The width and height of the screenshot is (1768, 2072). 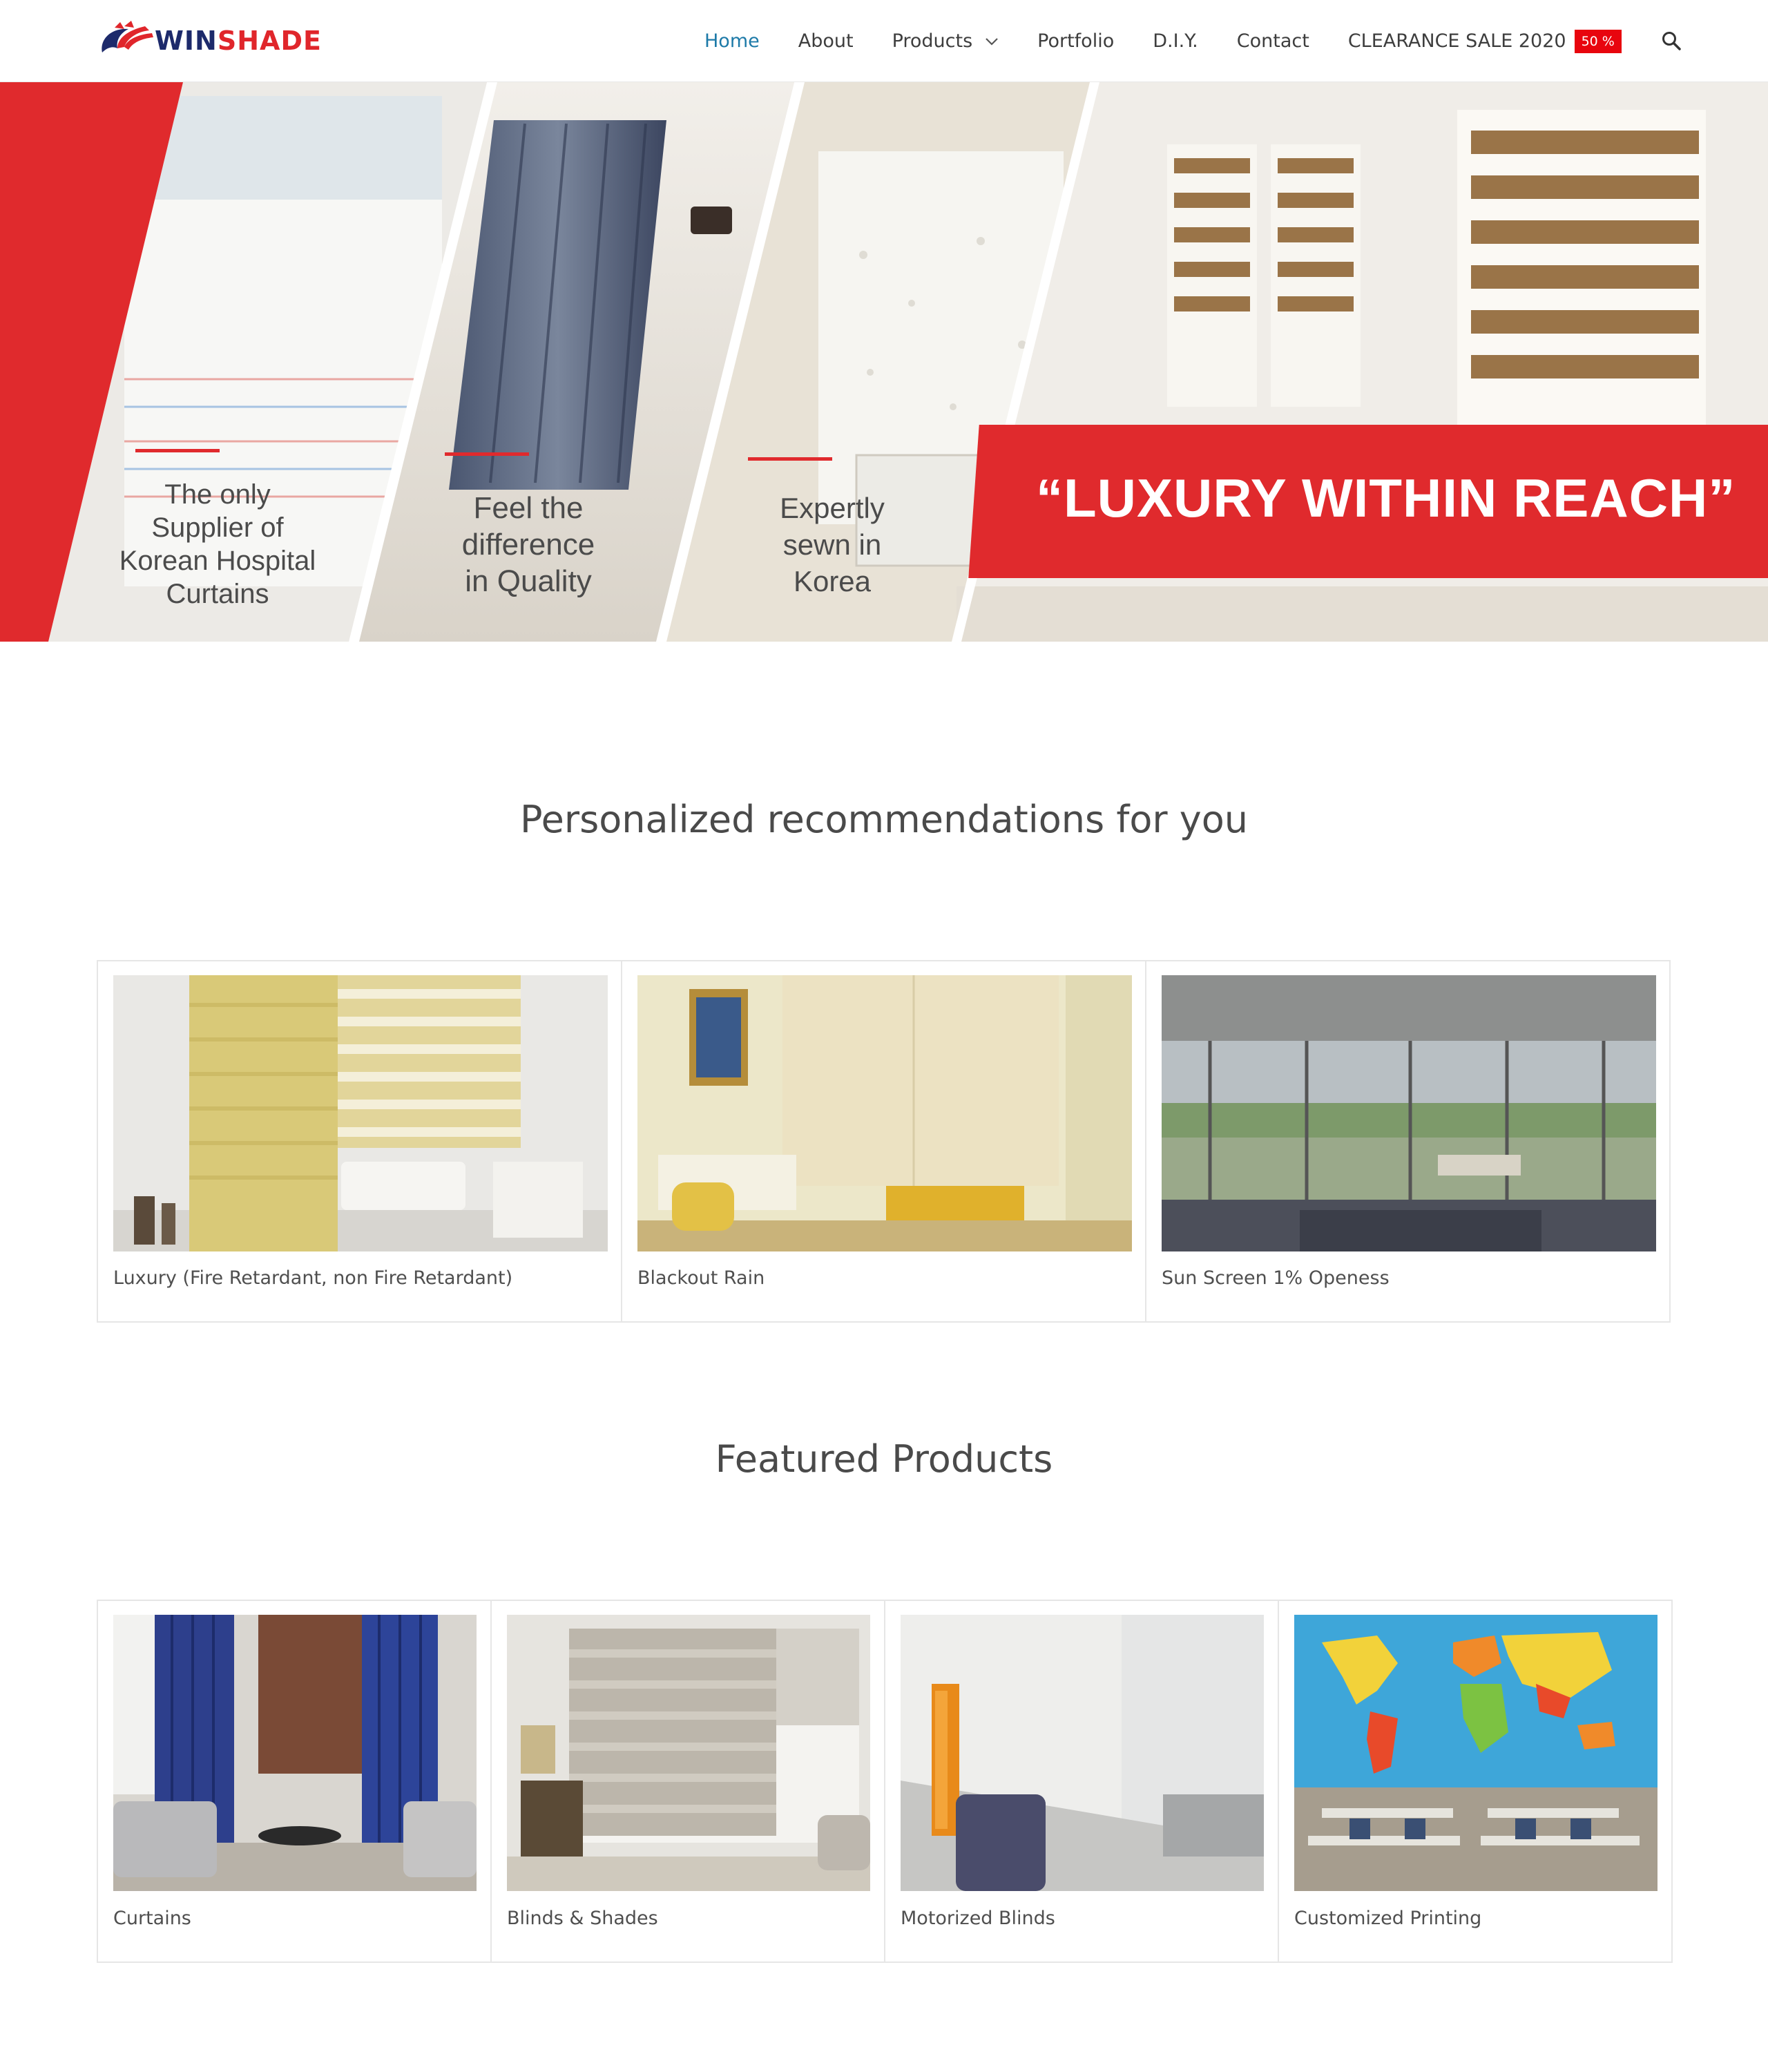 What do you see at coordinates (1388, 1918) in the screenshot?
I see `card-label: Customized Printing` at bounding box center [1388, 1918].